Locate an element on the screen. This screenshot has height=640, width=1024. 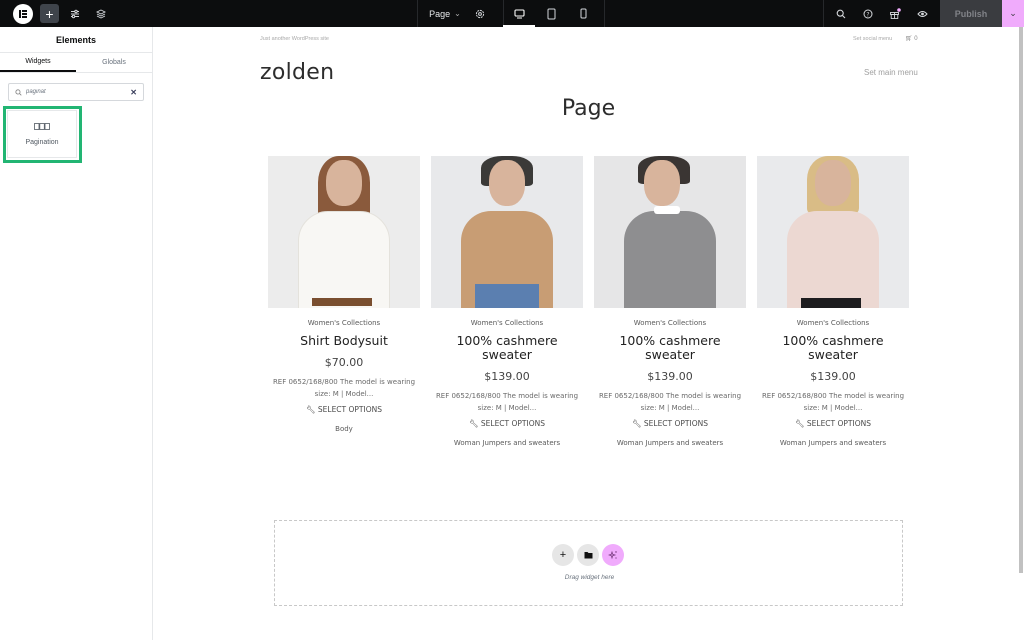
finder-button is located at coordinates (841, 13).